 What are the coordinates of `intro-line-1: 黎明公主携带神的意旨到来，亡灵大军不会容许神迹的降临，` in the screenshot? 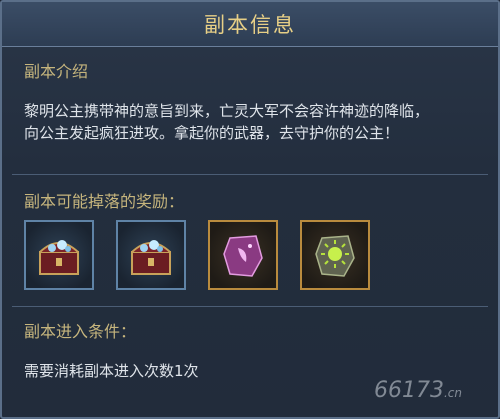 It's located at (227, 111).